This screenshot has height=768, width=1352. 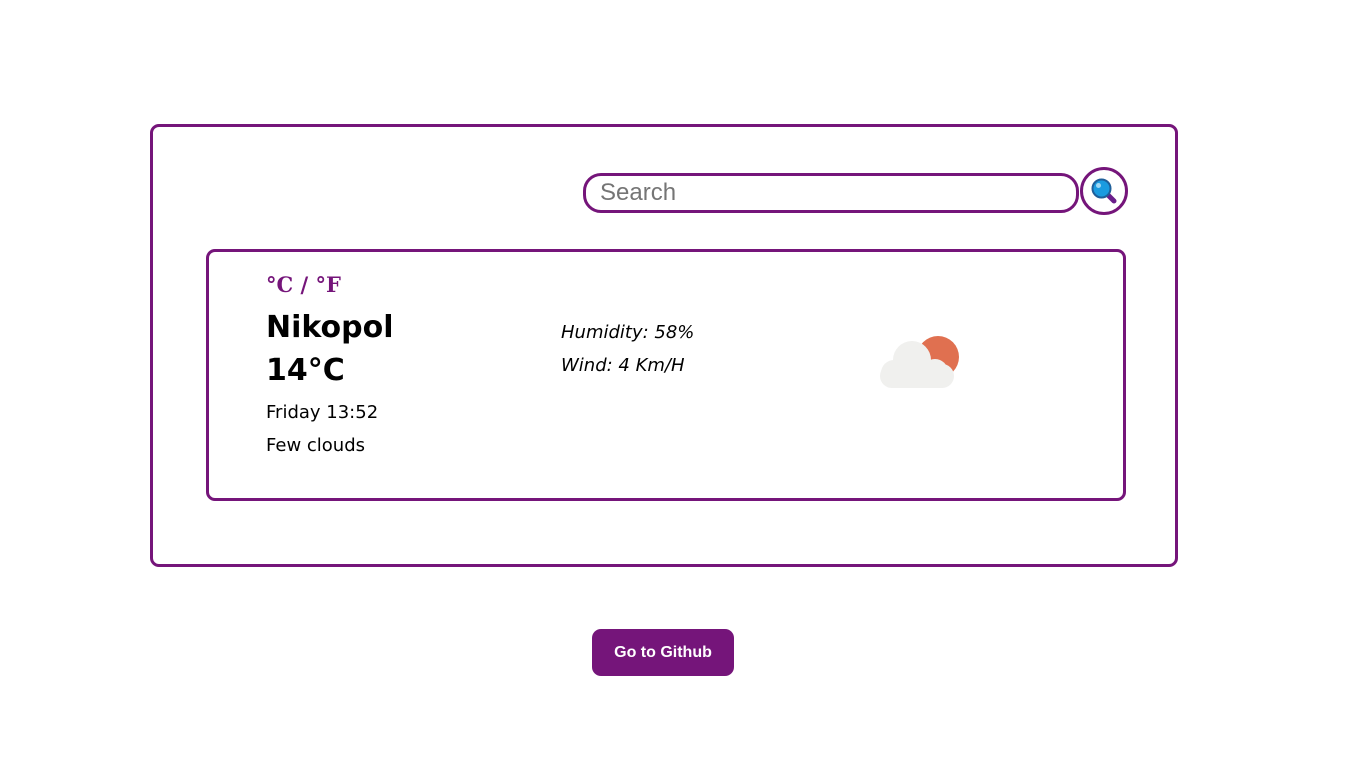 I want to click on few-clouds-icon, so click(x=919, y=362).